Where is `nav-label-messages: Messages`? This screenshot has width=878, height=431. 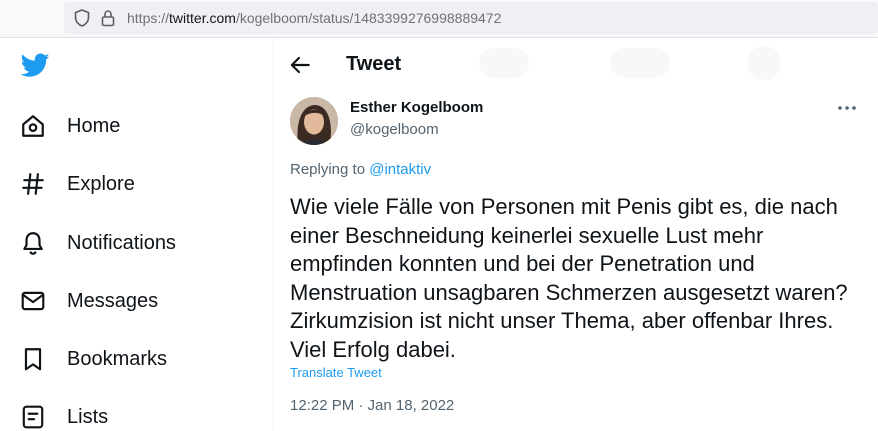
nav-label-messages: Messages is located at coordinates (113, 300).